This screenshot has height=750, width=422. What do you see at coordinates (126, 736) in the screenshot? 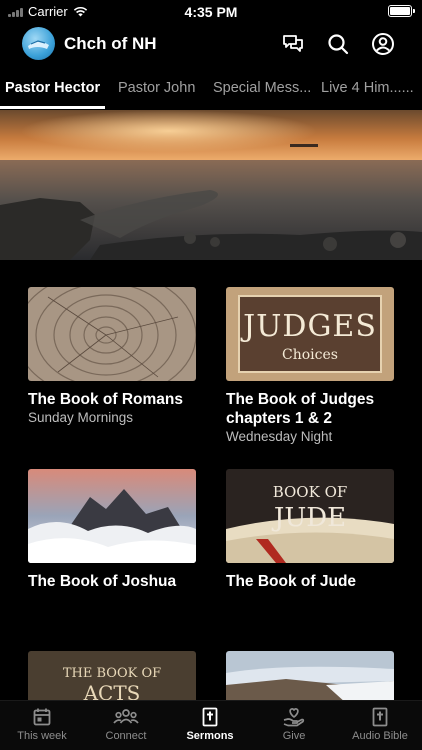
I see `nav-label: Connect` at bounding box center [126, 736].